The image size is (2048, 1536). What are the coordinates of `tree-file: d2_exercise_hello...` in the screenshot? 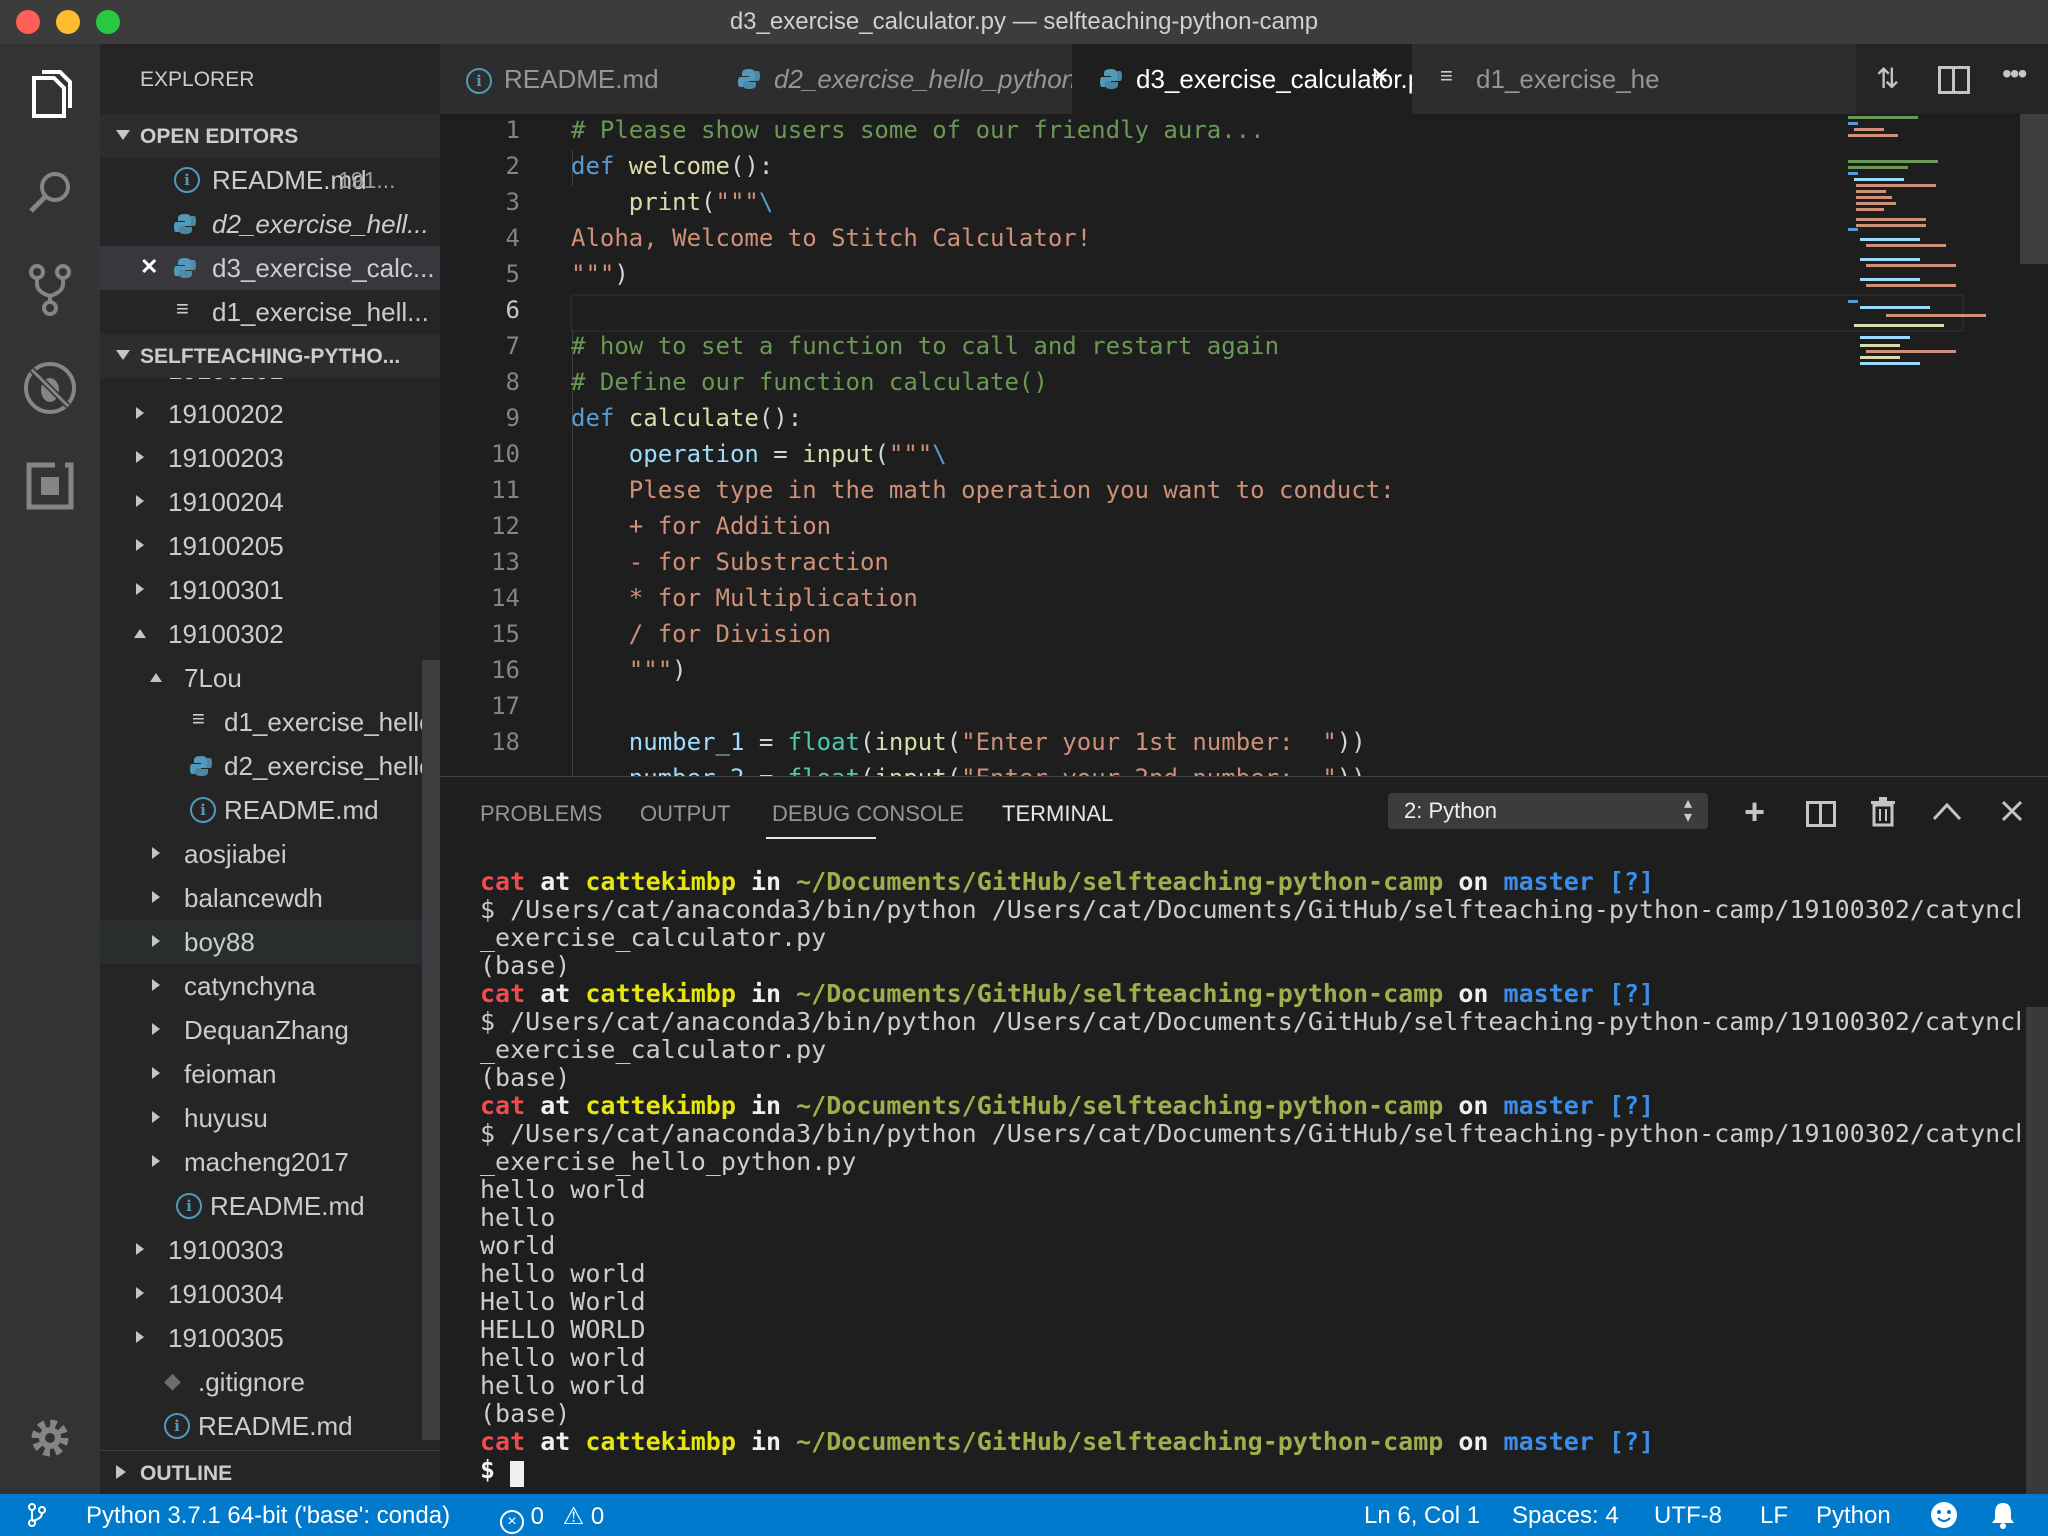 It's located at (261, 766).